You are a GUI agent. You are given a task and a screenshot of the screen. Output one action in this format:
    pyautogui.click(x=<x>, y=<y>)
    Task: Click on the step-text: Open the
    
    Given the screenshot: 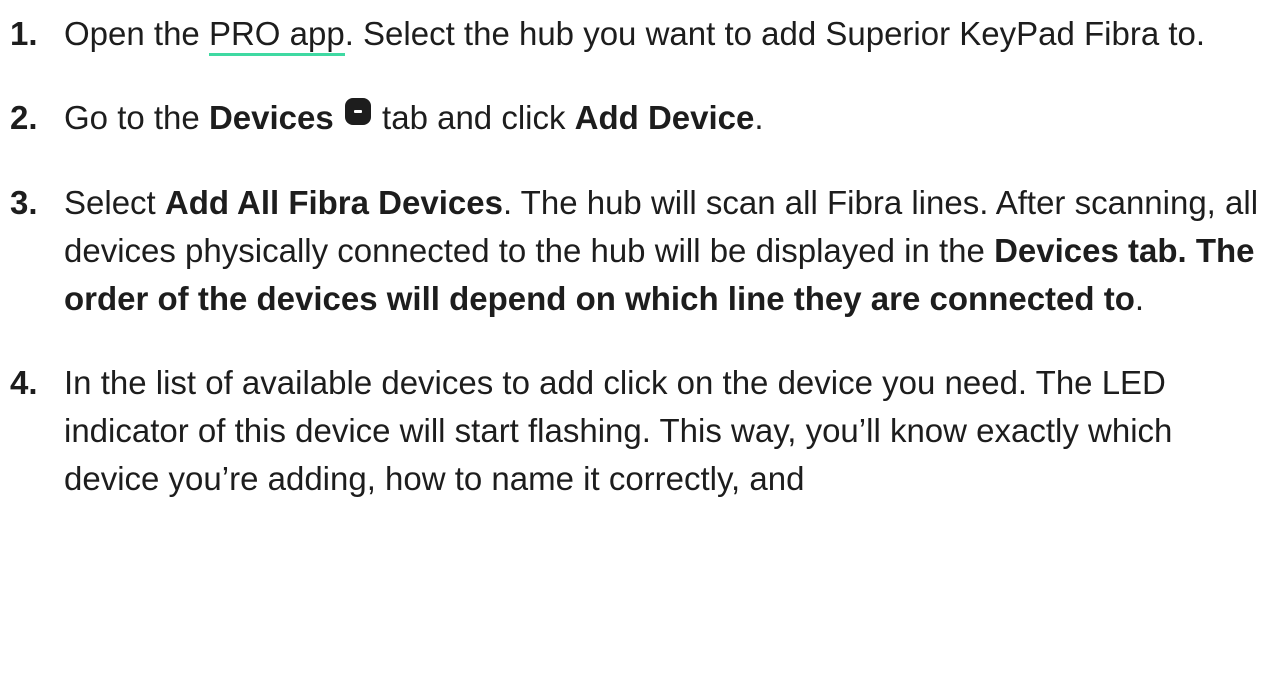 What is the action you would take?
    pyautogui.click(x=136, y=33)
    